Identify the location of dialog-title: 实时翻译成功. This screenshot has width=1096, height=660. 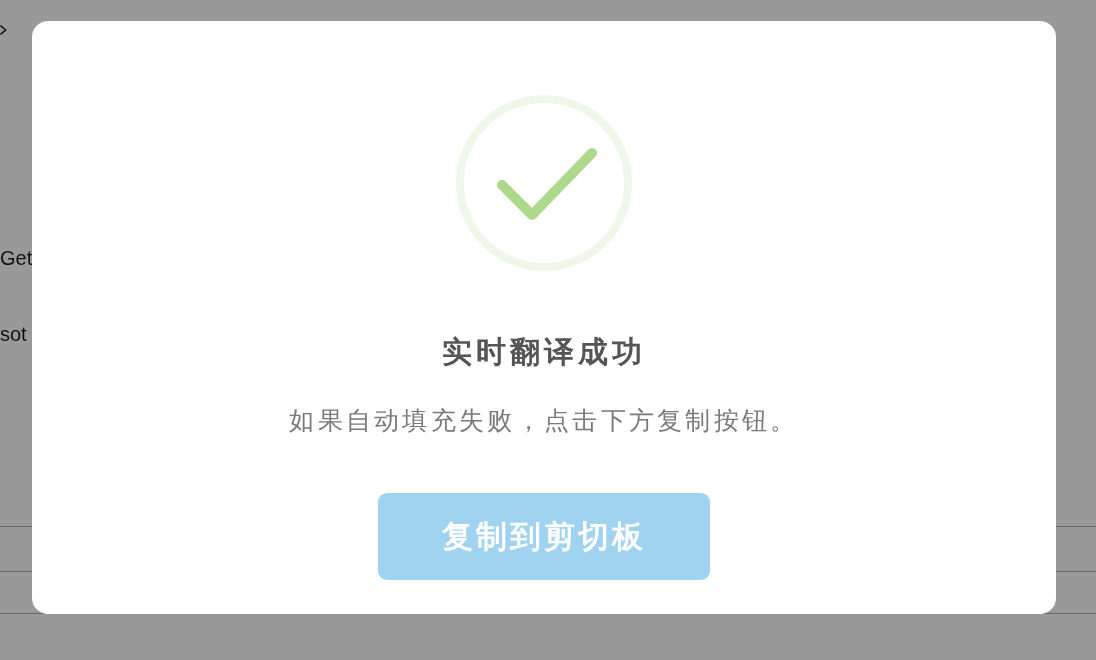
(544, 352).